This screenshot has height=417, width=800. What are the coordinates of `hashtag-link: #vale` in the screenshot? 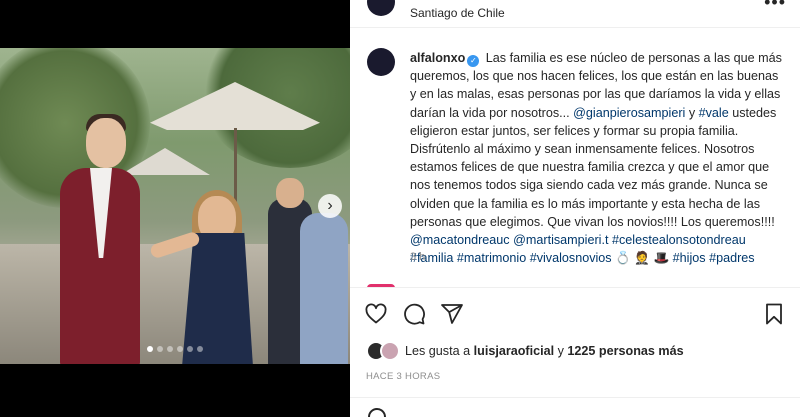 It's located at (714, 113).